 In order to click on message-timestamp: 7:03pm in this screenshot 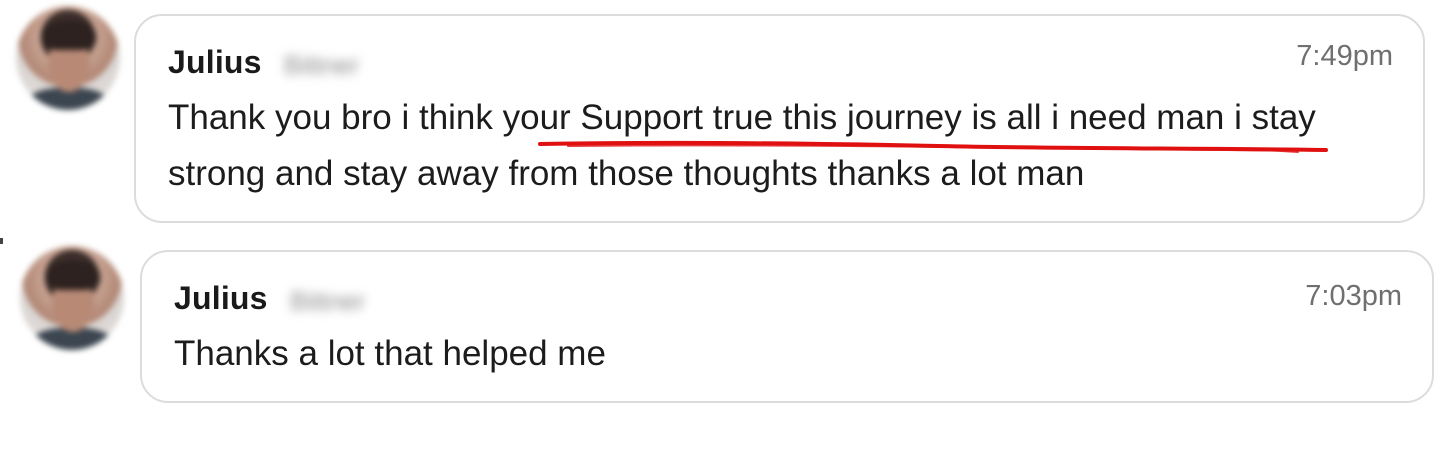, I will do `click(1353, 296)`.